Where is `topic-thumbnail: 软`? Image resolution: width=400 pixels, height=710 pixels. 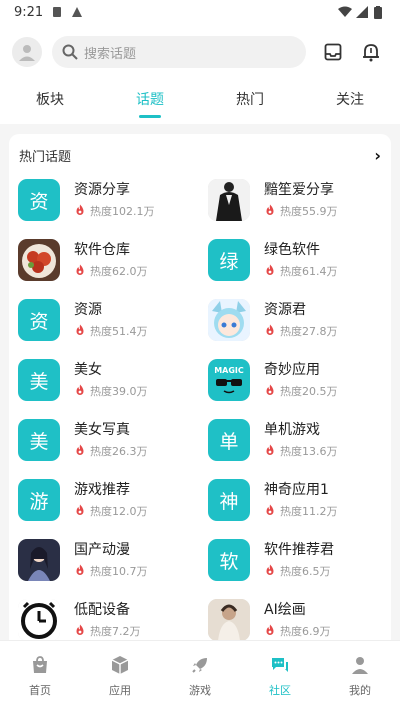 topic-thumbnail: 软 is located at coordinates (229, 560).